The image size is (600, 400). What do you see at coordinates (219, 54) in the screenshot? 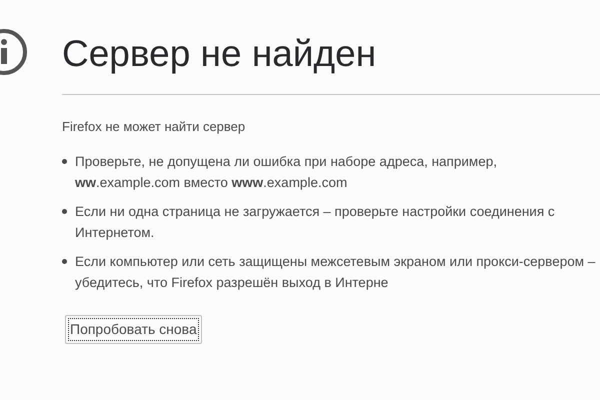
I see `page-title: Сервер не найден` at bounding box center [219, 54].